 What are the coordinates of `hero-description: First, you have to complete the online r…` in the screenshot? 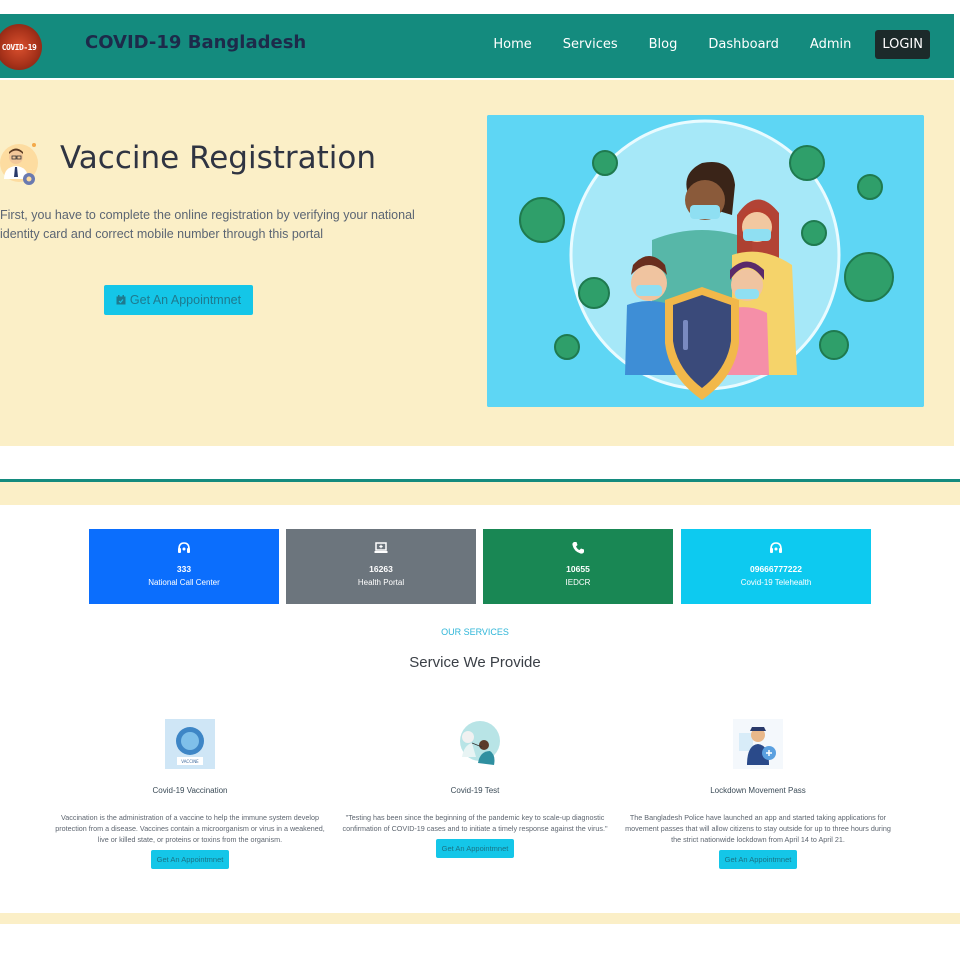 It's located at (207, 224).